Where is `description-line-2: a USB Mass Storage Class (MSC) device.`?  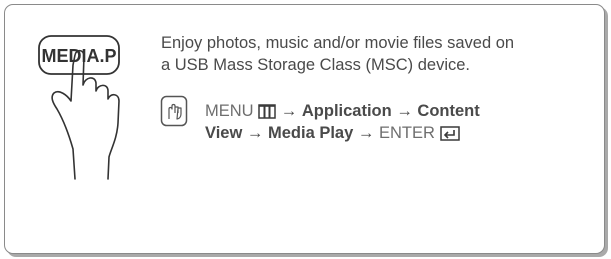
description-line-2: a USB Mass Storage Class (MSC) device. is located at coordinates (316, 65).